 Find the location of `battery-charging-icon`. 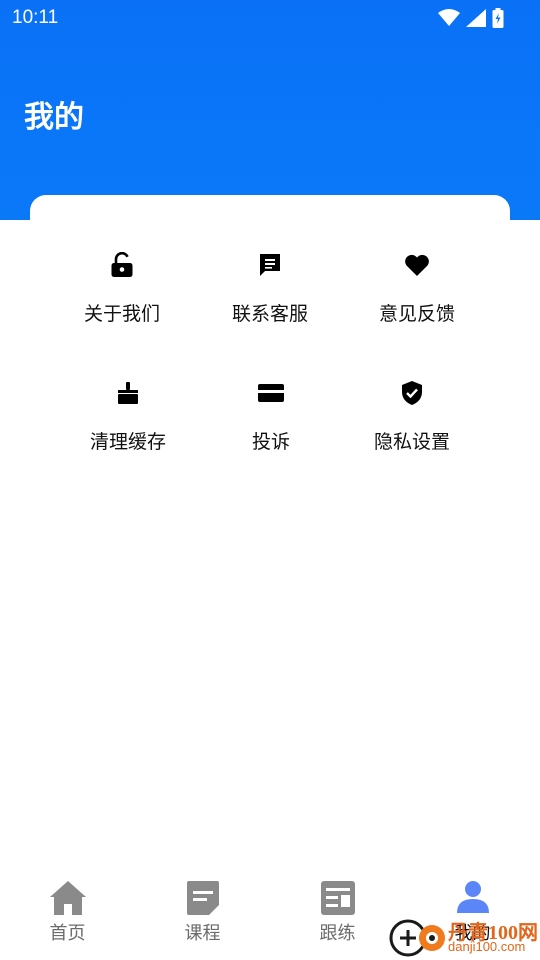

battery-charging-icon is located at coordinates (498, 18).